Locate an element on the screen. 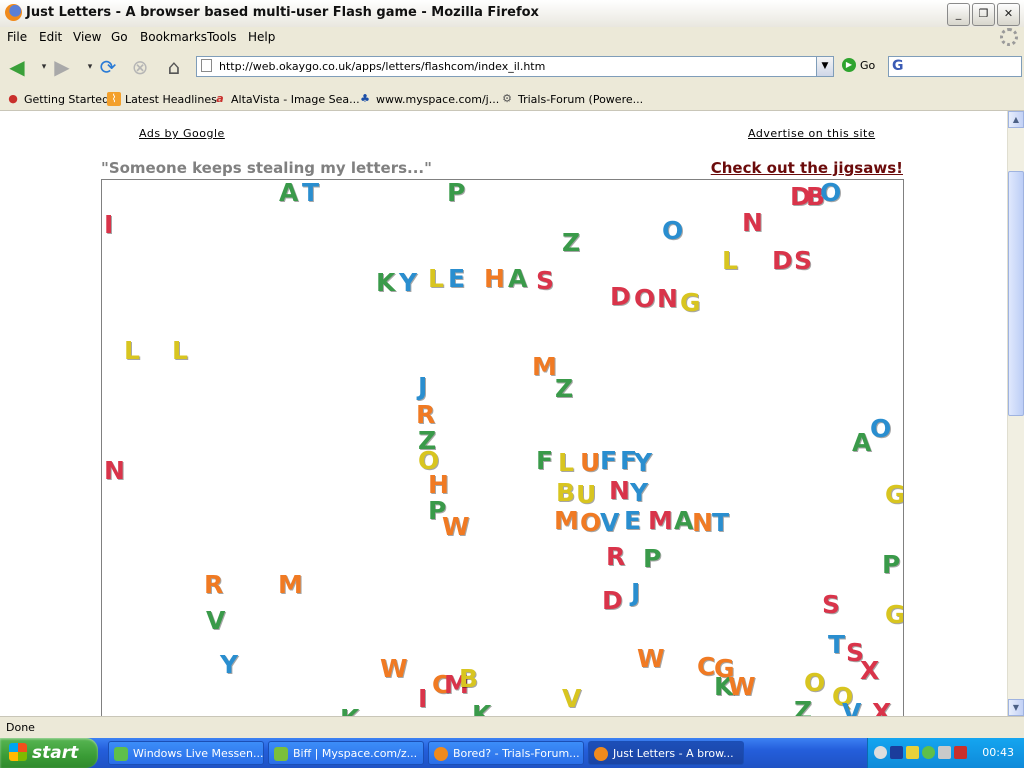 The image size is (1024, 768). close-button: ✕ is located at coordinates (1008, 14).